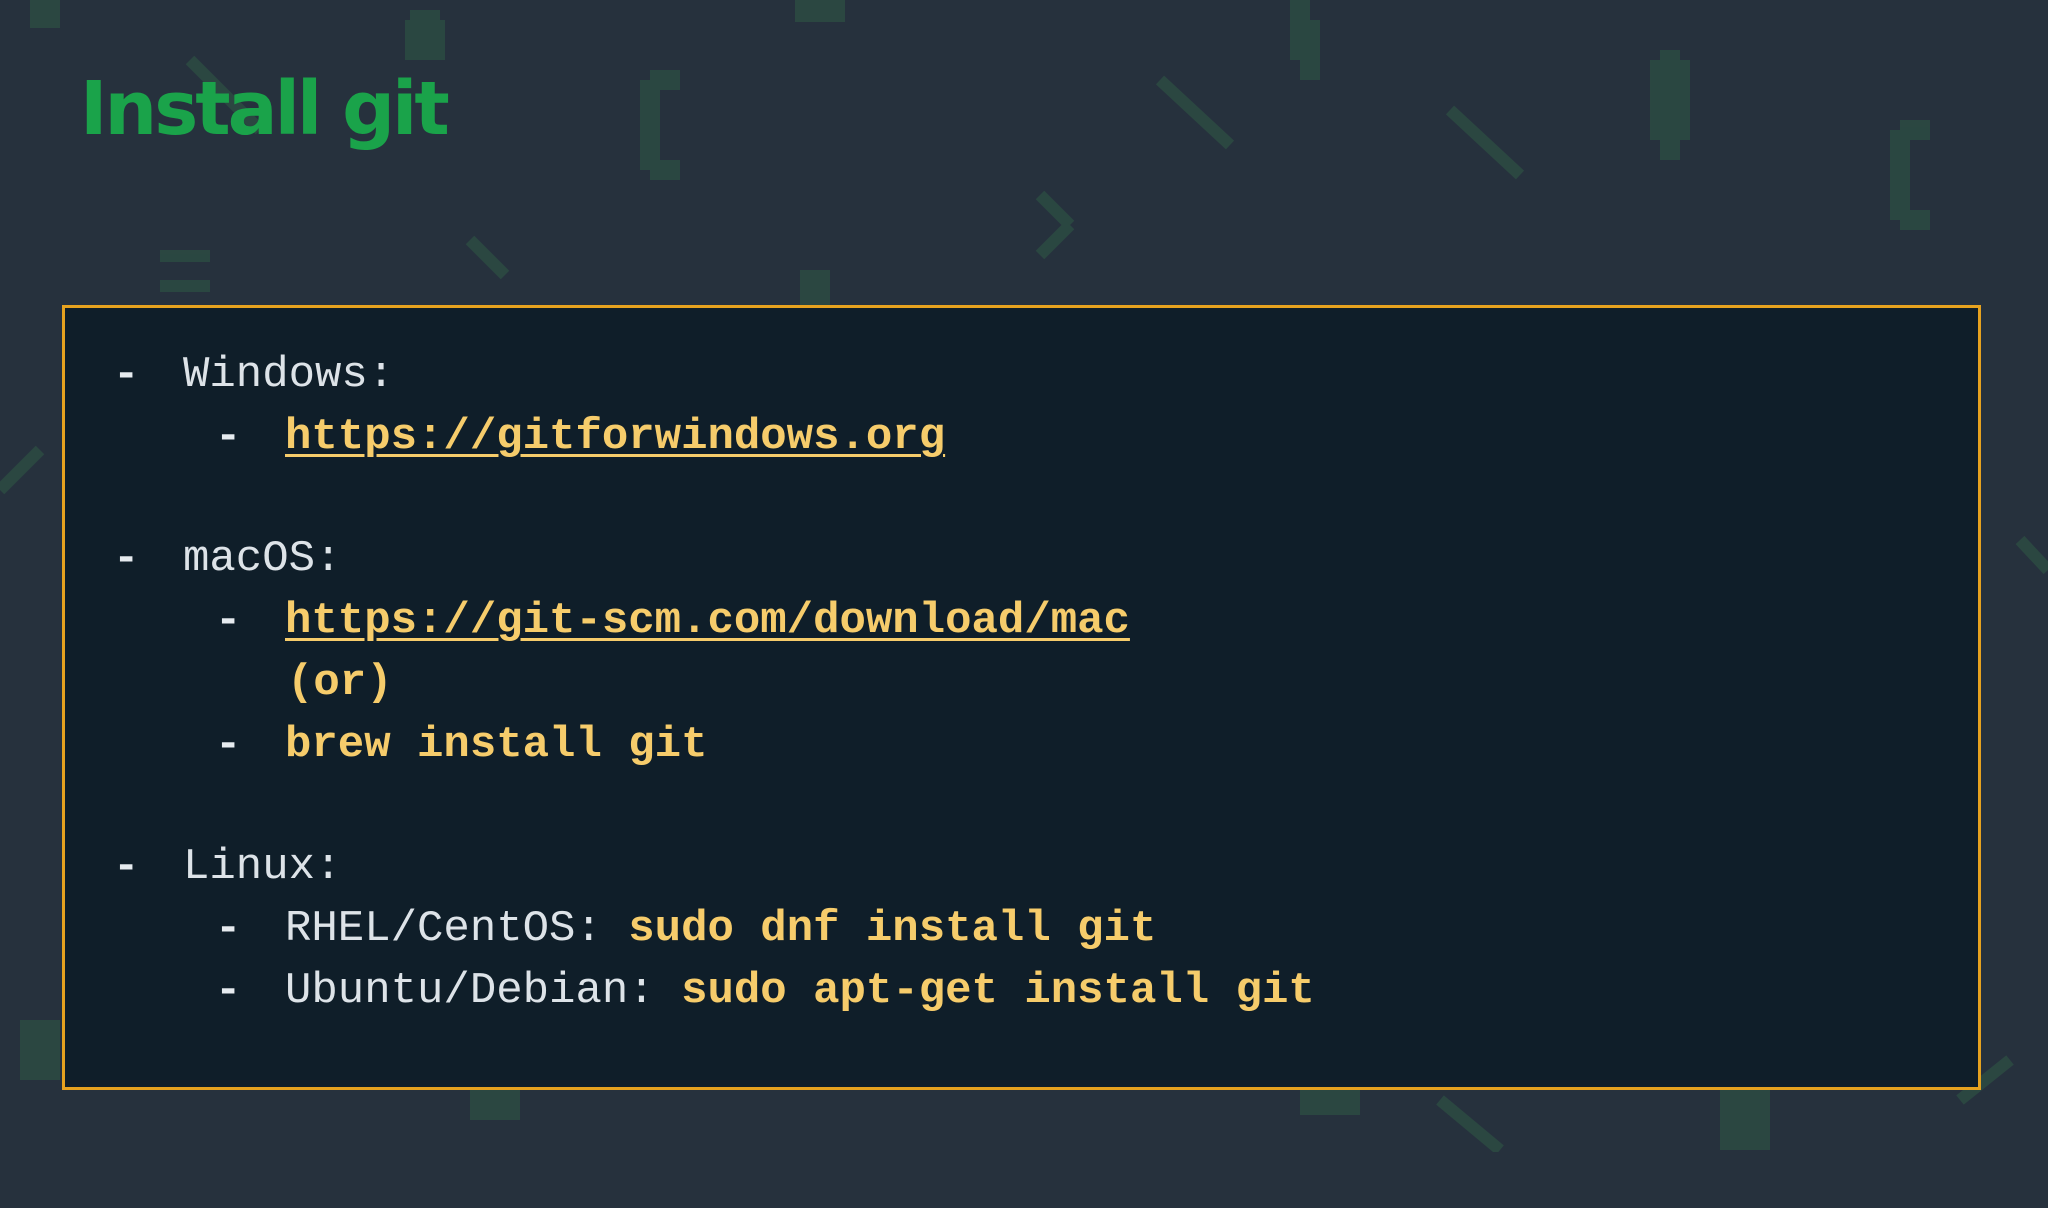  Describe the element at coordinates (707, 621) in the screenshot. I see `git-scm-mac-link: https://git-scm.com/download/mac` at that location.